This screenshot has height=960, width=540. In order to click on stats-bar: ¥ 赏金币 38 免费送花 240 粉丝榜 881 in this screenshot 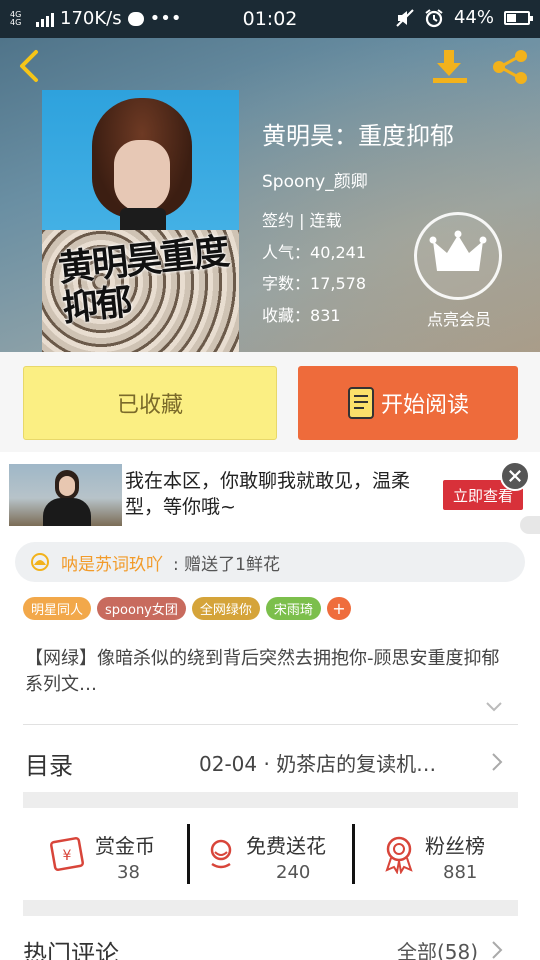, I will do `click(270, 854)`.